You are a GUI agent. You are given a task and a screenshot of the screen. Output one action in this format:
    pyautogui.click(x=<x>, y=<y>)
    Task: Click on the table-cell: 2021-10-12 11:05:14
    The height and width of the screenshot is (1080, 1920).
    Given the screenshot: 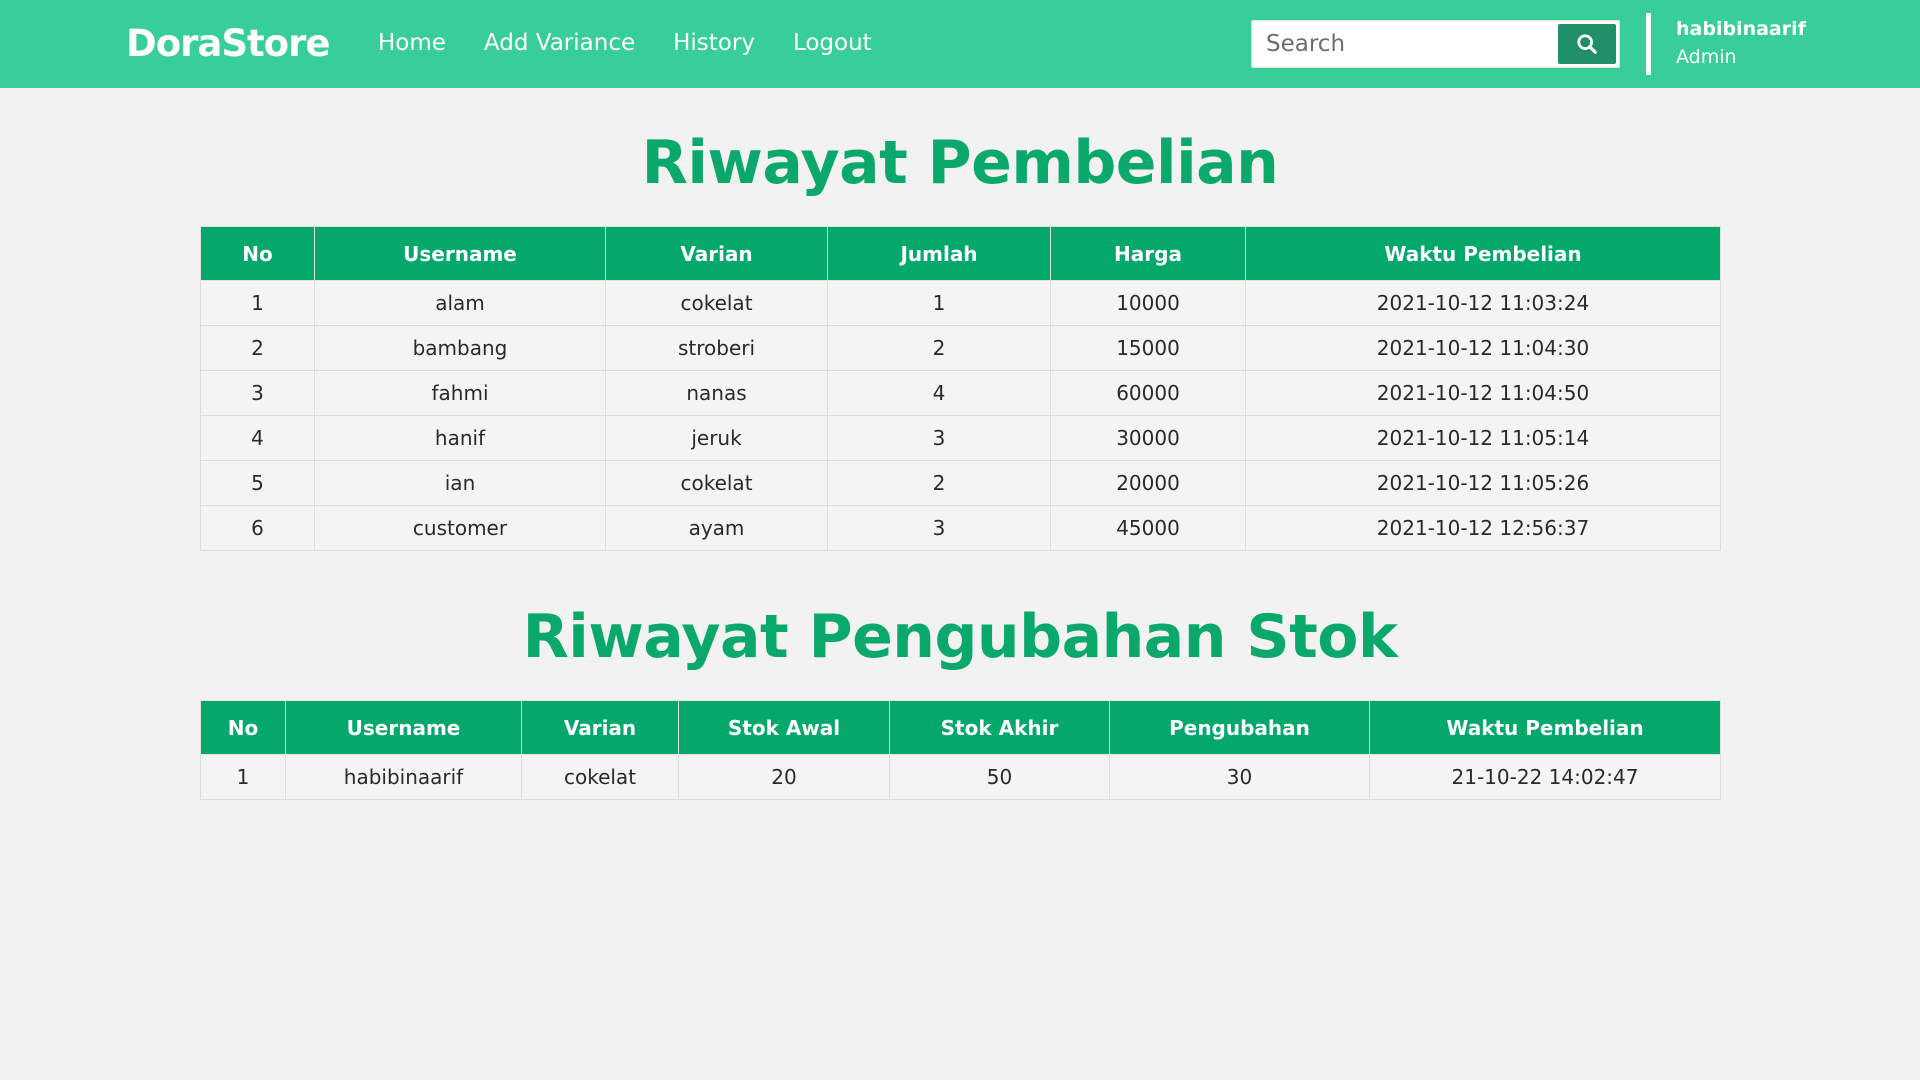 What is the action you would take?
    pyautogui.click(x=1483, y=438)
    